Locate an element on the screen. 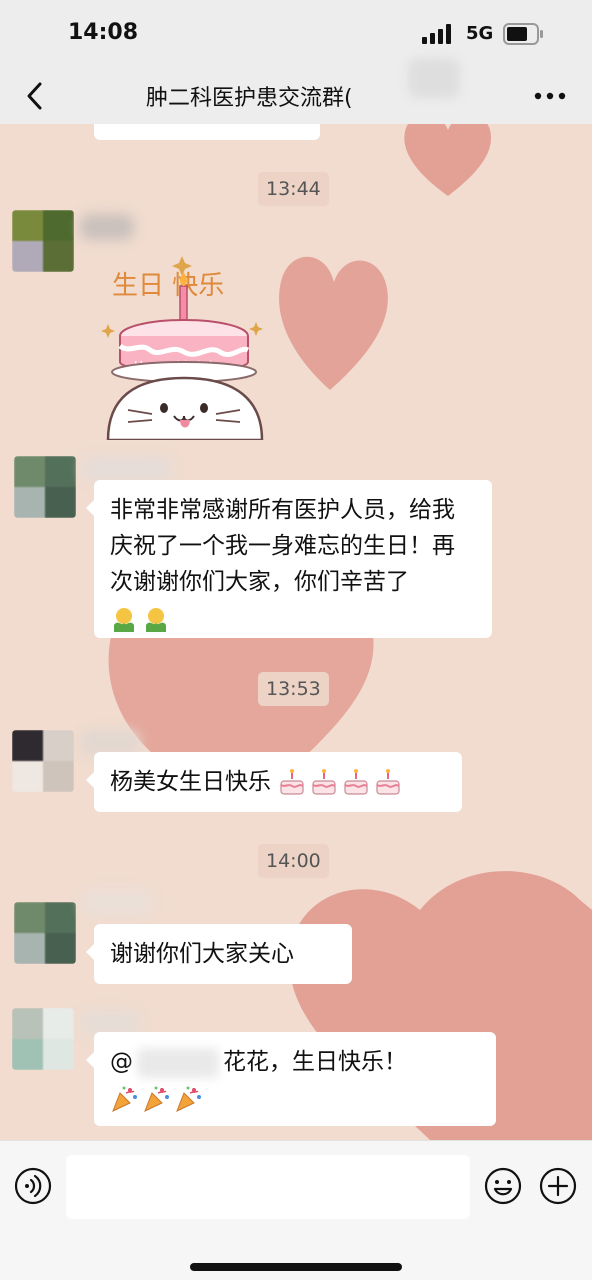 The height and width of the screenshot is (1280, 592). title-blur is located at coordinates (434, 78).